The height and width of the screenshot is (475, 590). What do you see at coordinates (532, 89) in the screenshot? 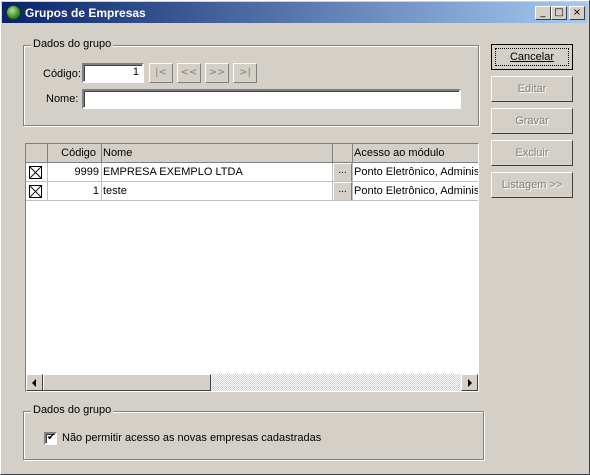
I see `editar-button: Editar` at bounding box center [532, 89].